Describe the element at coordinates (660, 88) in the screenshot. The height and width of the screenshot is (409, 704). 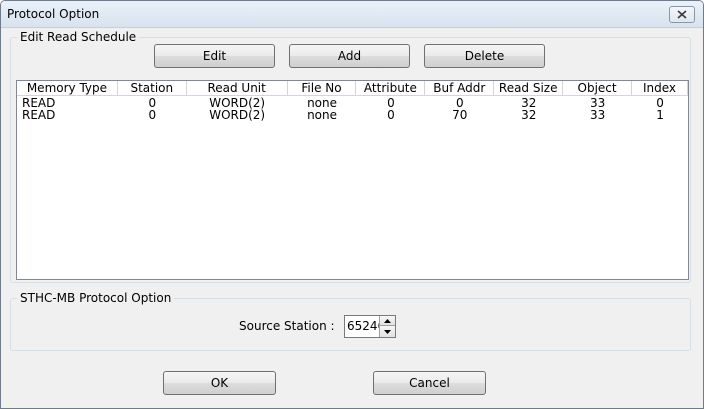
I see `column-header: Index` at that location.